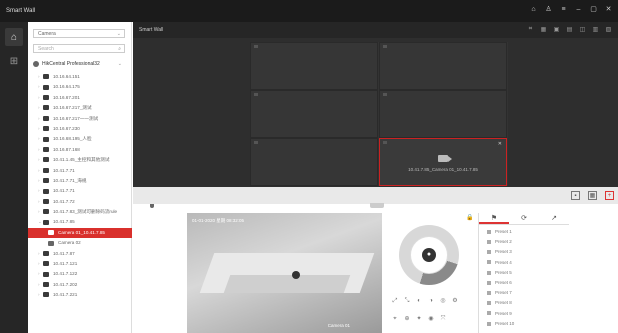  I want to click on tree-device-item: › 10.16.87.168, so click(80, 150).